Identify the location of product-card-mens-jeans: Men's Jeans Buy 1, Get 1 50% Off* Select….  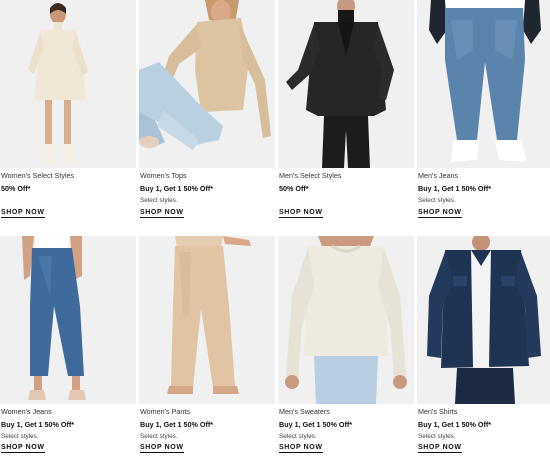
(483, 118).